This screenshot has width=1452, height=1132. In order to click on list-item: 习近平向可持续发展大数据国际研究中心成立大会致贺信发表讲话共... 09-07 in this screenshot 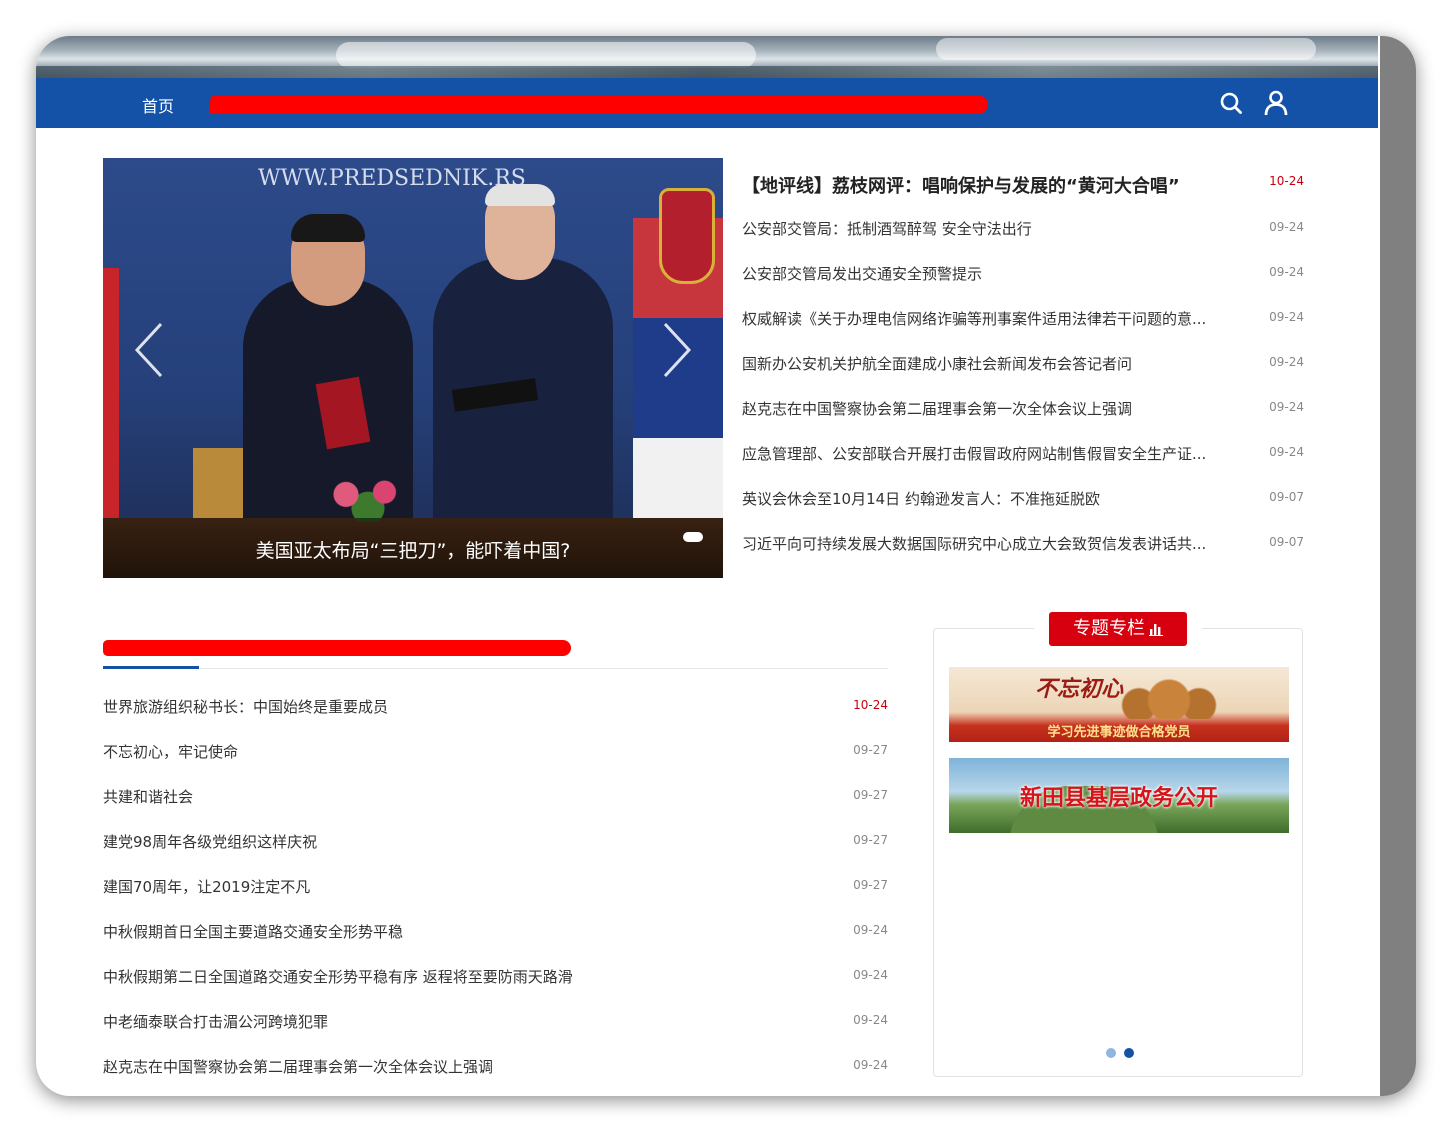, I will do `click(1023, 543)`.